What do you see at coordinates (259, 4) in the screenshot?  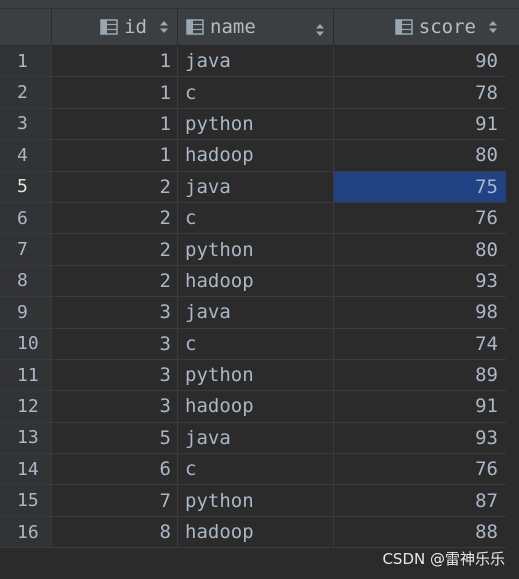 I see `toolbar-strip` at bounding box center [259, 4].